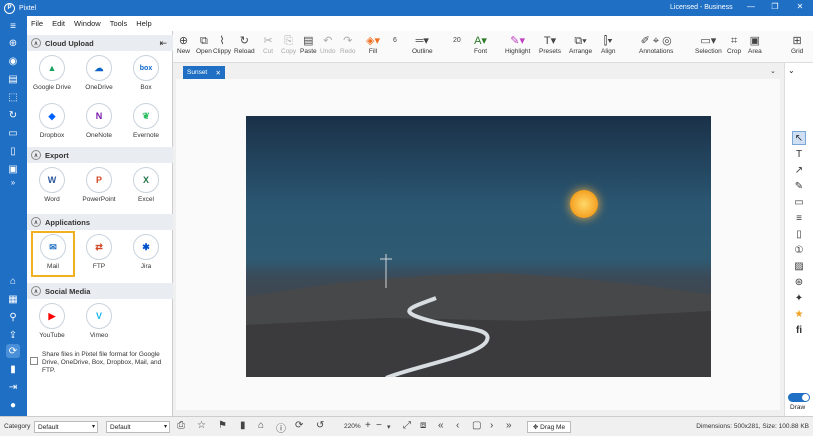 The width and height of the screenshot is (813, 436). I want to click on note-tool-icon: ▯, so click(799, 234).